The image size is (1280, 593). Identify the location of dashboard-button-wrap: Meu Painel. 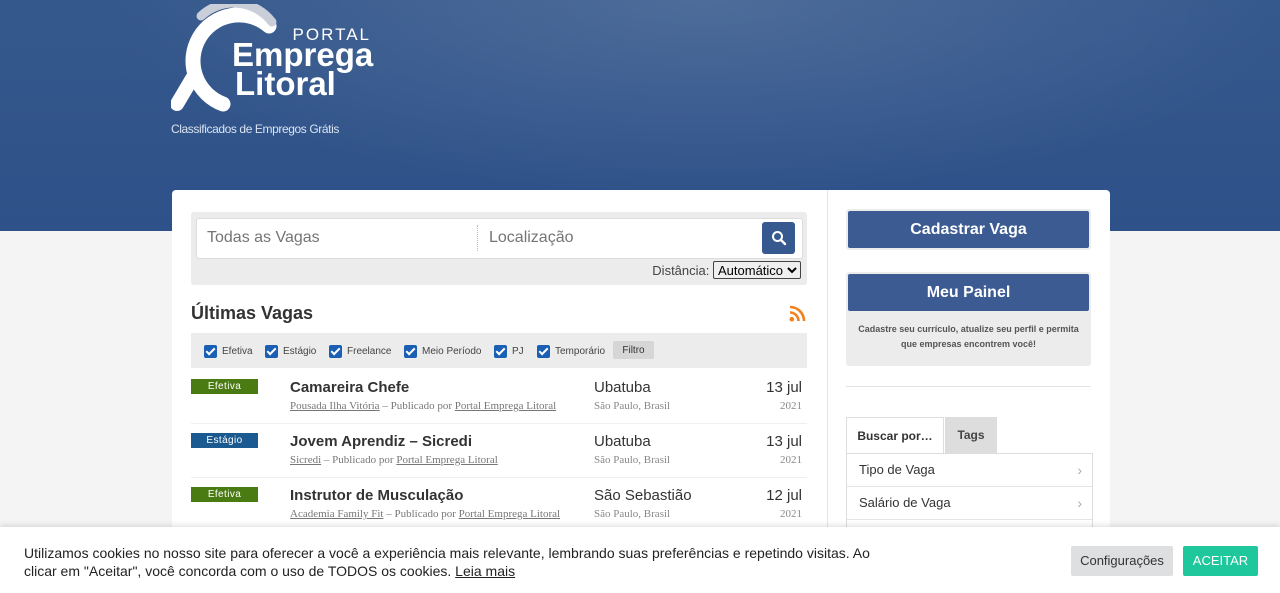
(968, 292).